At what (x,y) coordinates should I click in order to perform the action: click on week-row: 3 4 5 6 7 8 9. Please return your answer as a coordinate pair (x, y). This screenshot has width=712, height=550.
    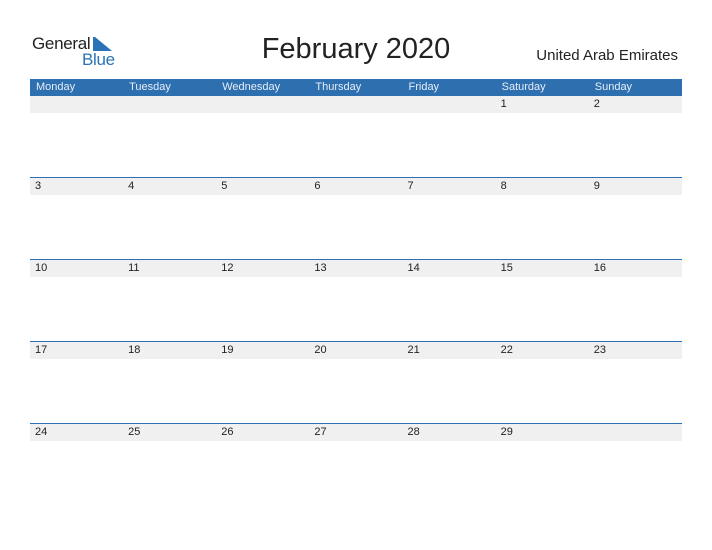
    Looking at the image, I should click on (356, 218).